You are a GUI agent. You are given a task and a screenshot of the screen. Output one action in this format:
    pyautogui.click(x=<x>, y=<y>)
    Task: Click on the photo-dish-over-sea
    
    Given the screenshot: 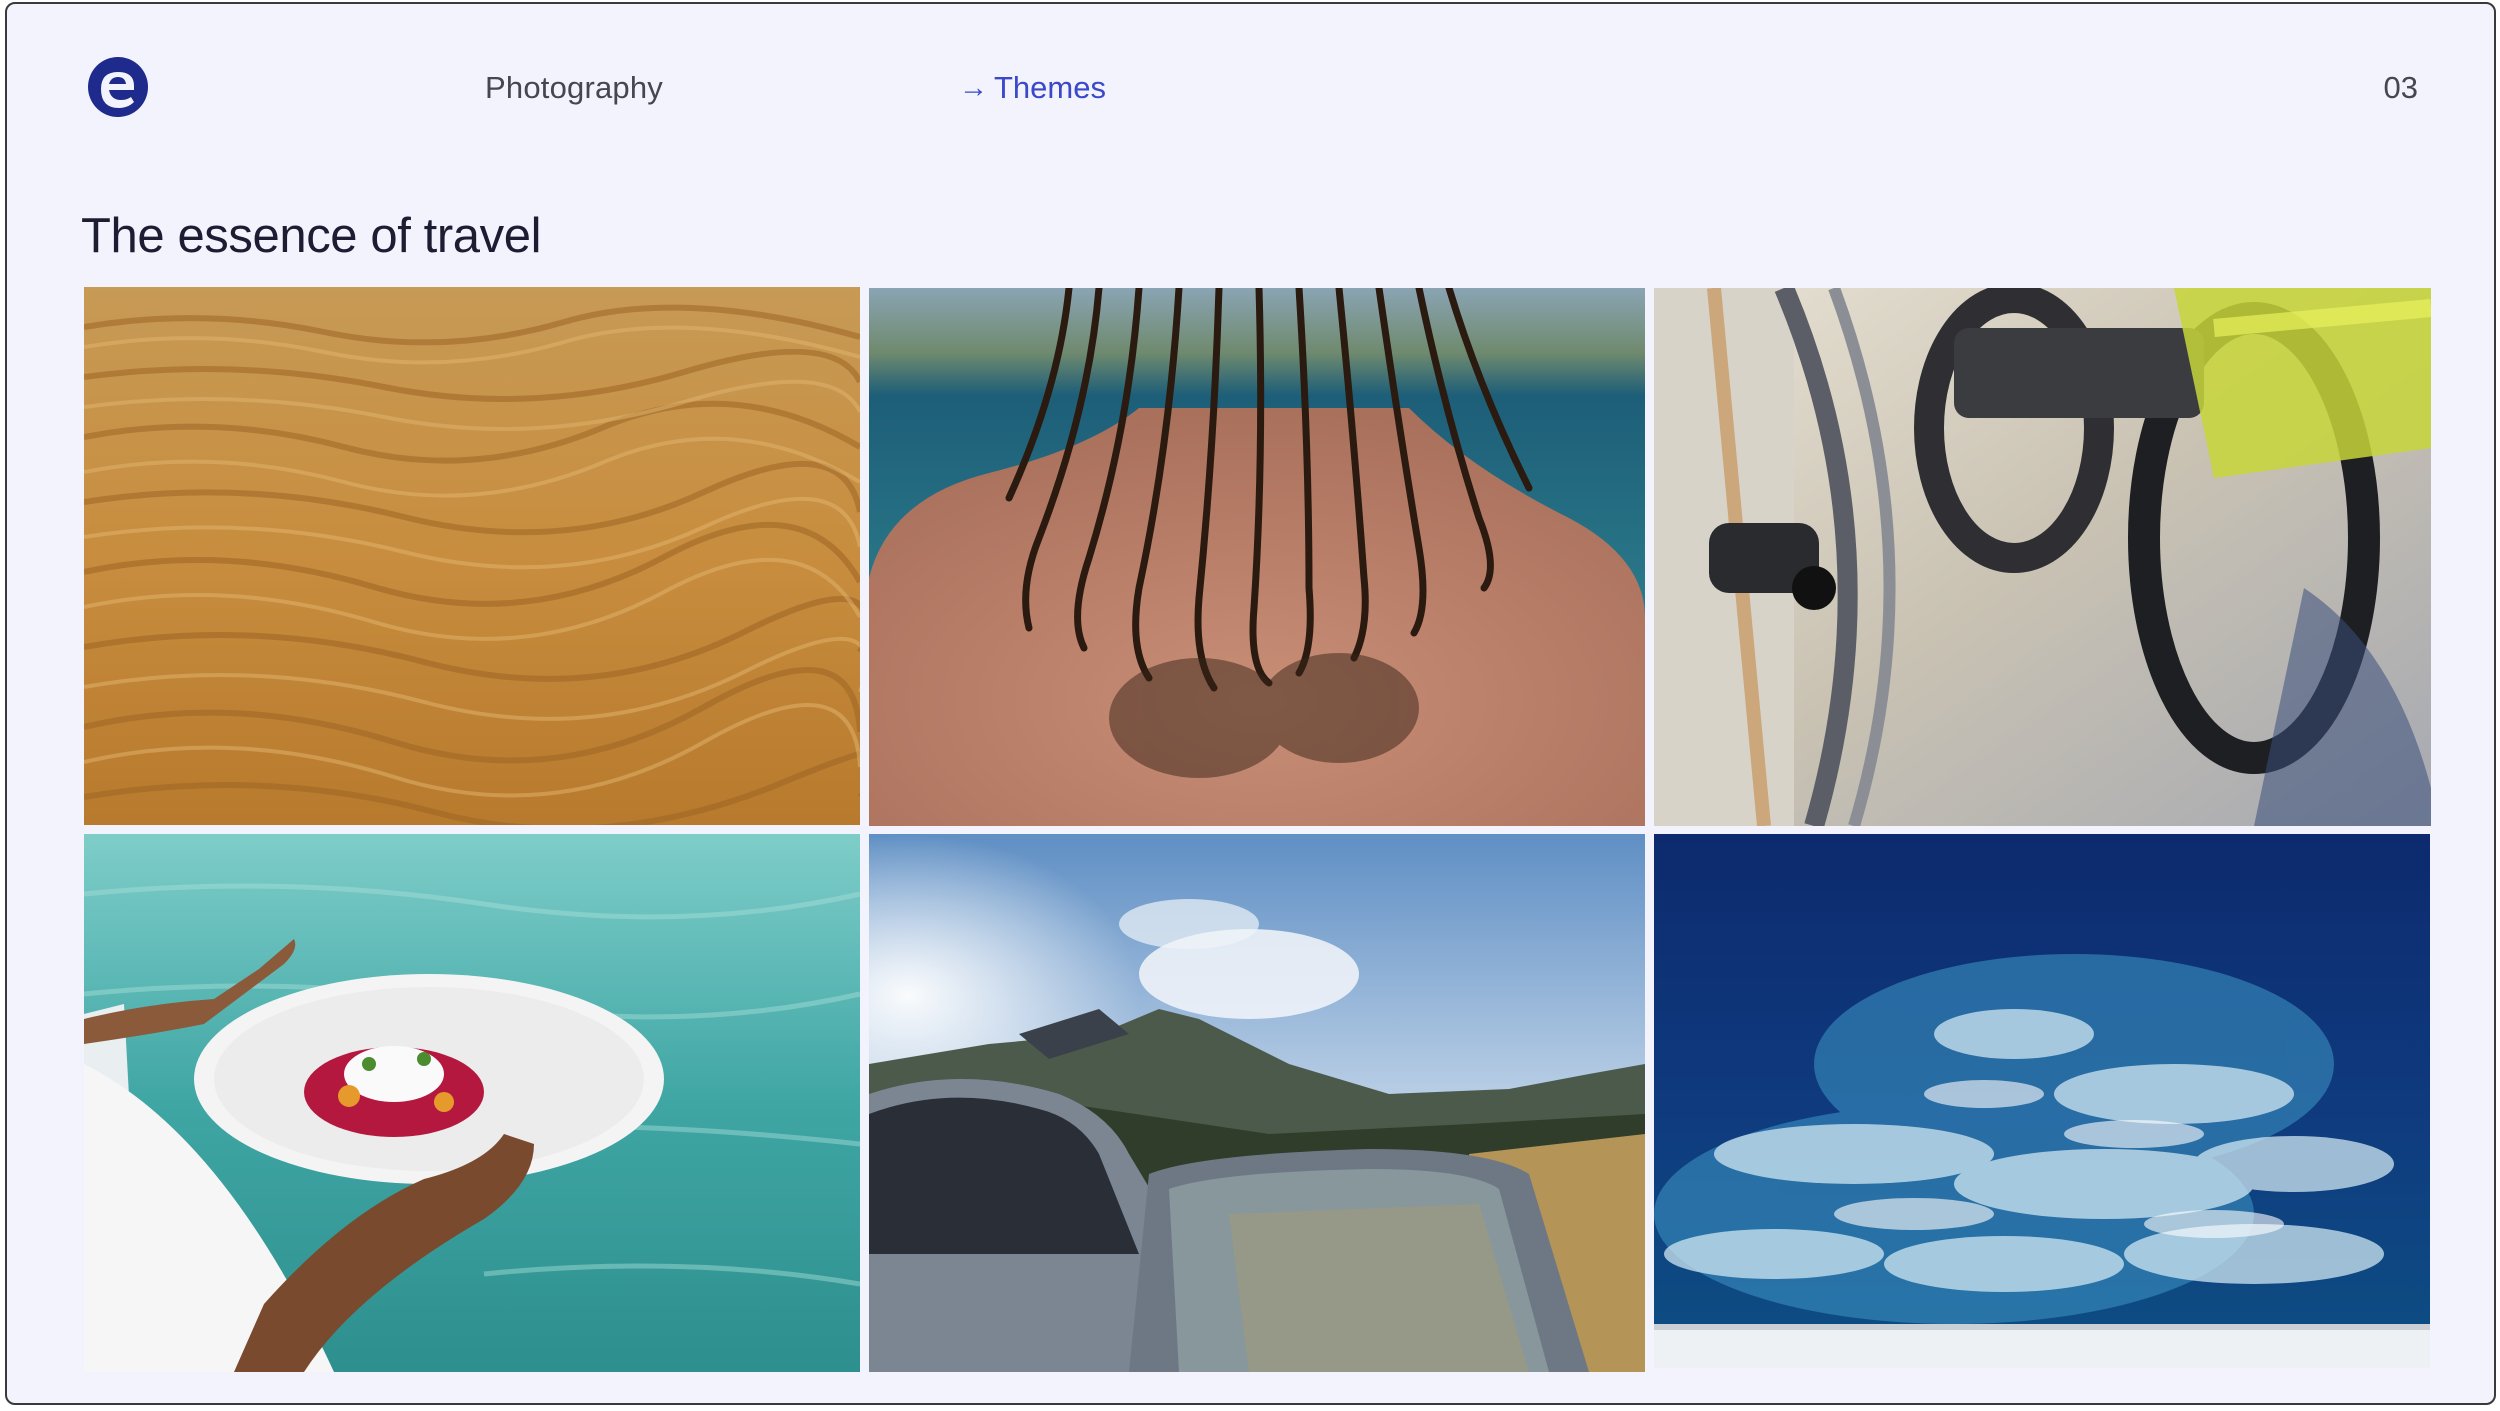 What is the action you would take?
    pyautogui.click(x=472, y=1103)
    